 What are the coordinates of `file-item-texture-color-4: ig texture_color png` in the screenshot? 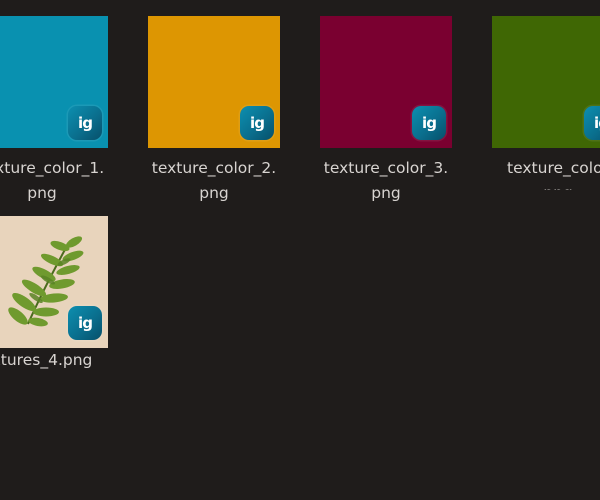 It's located at (536, 95).